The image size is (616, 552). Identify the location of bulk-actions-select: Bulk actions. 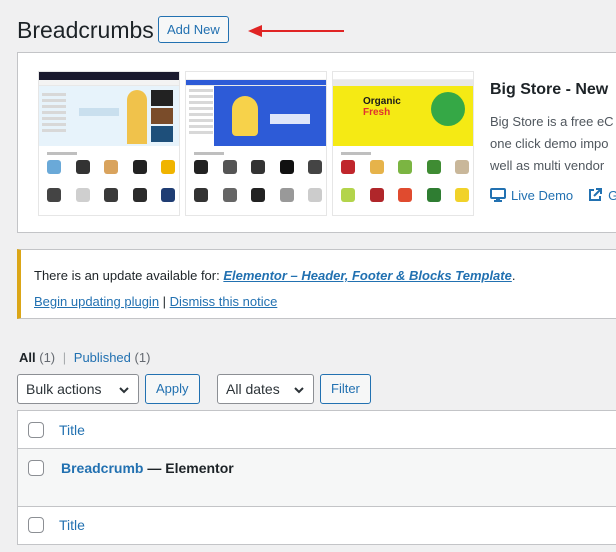
(78, 389).